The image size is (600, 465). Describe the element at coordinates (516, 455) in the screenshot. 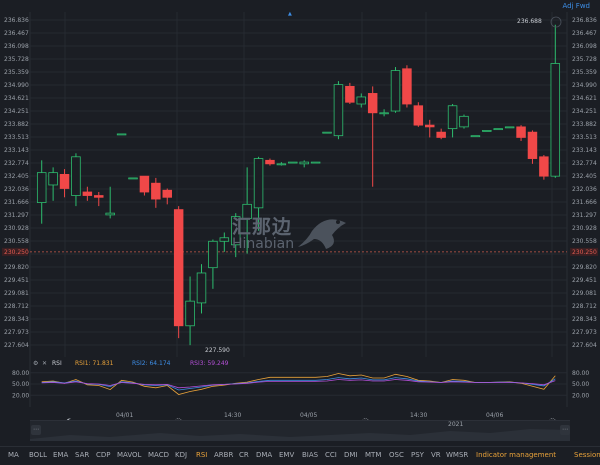

I see `indicator-management: Indicator management` at that location.